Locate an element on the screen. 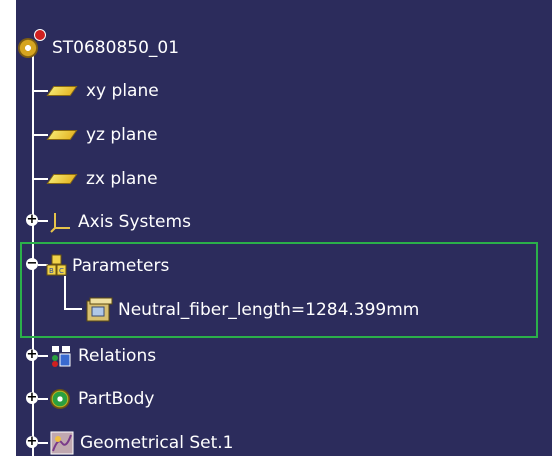 The width and height of the screenshot is (552, 456). part-badge-icon is located at coordinates (40, 35).